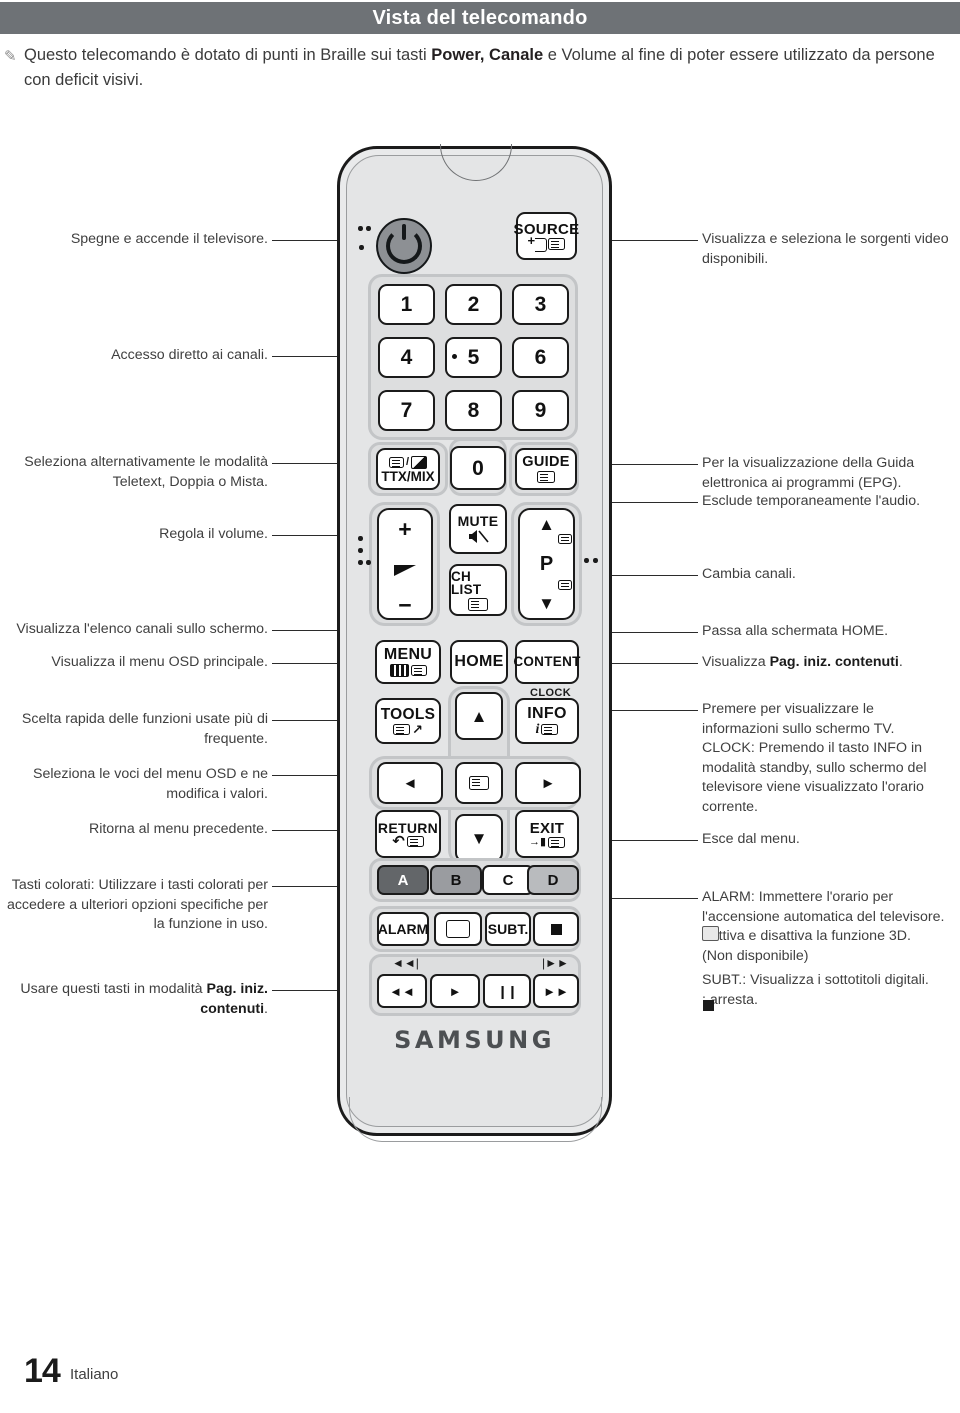 The width and height of the screenshot is (960, 1413). What do you see at coordinates (466, 582) in the screenshot?
I see `chlist-label: CH LIST` at bounding box center [466, 582].